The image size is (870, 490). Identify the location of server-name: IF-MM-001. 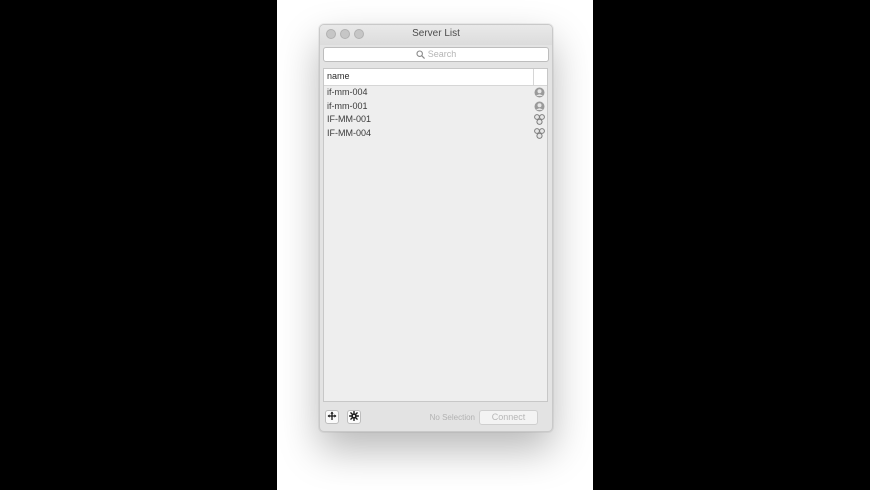
(349, 119).